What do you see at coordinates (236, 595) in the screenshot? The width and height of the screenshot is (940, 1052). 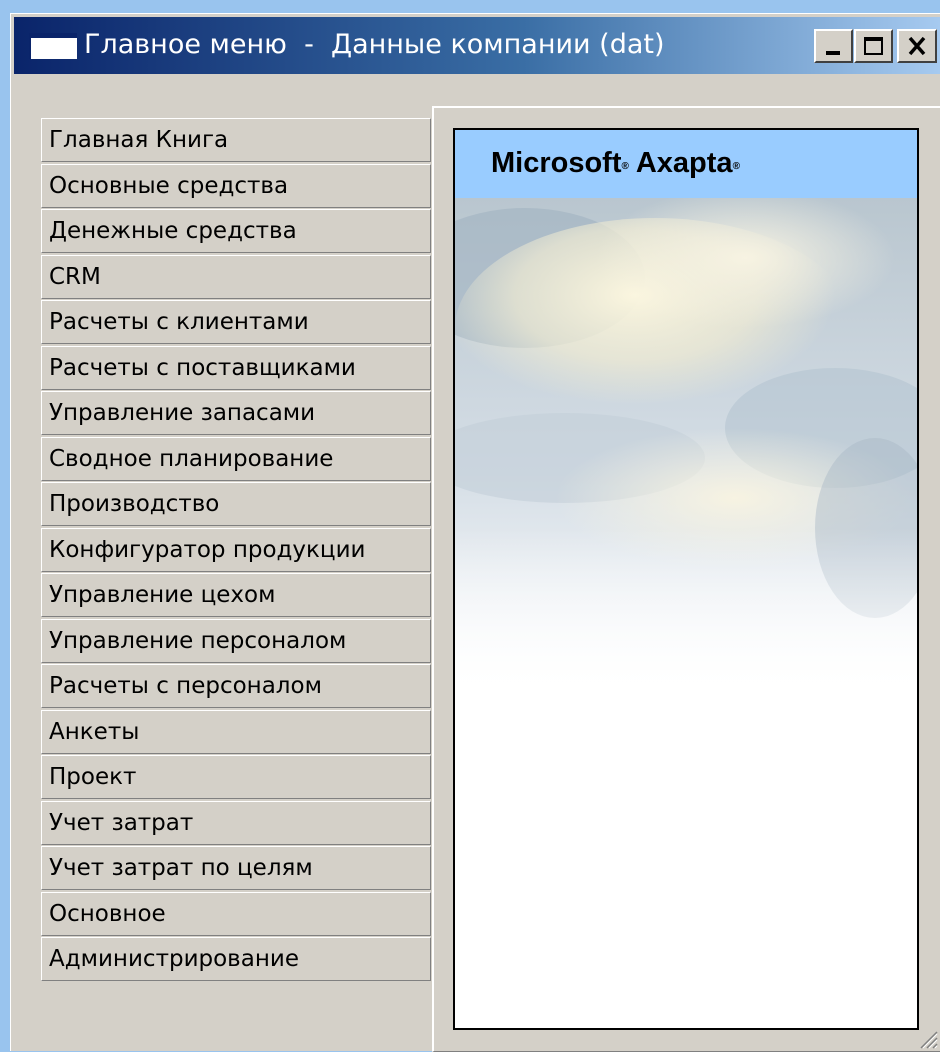 I see `menu-item: Управление цехом` at bounding box center [236, 595].